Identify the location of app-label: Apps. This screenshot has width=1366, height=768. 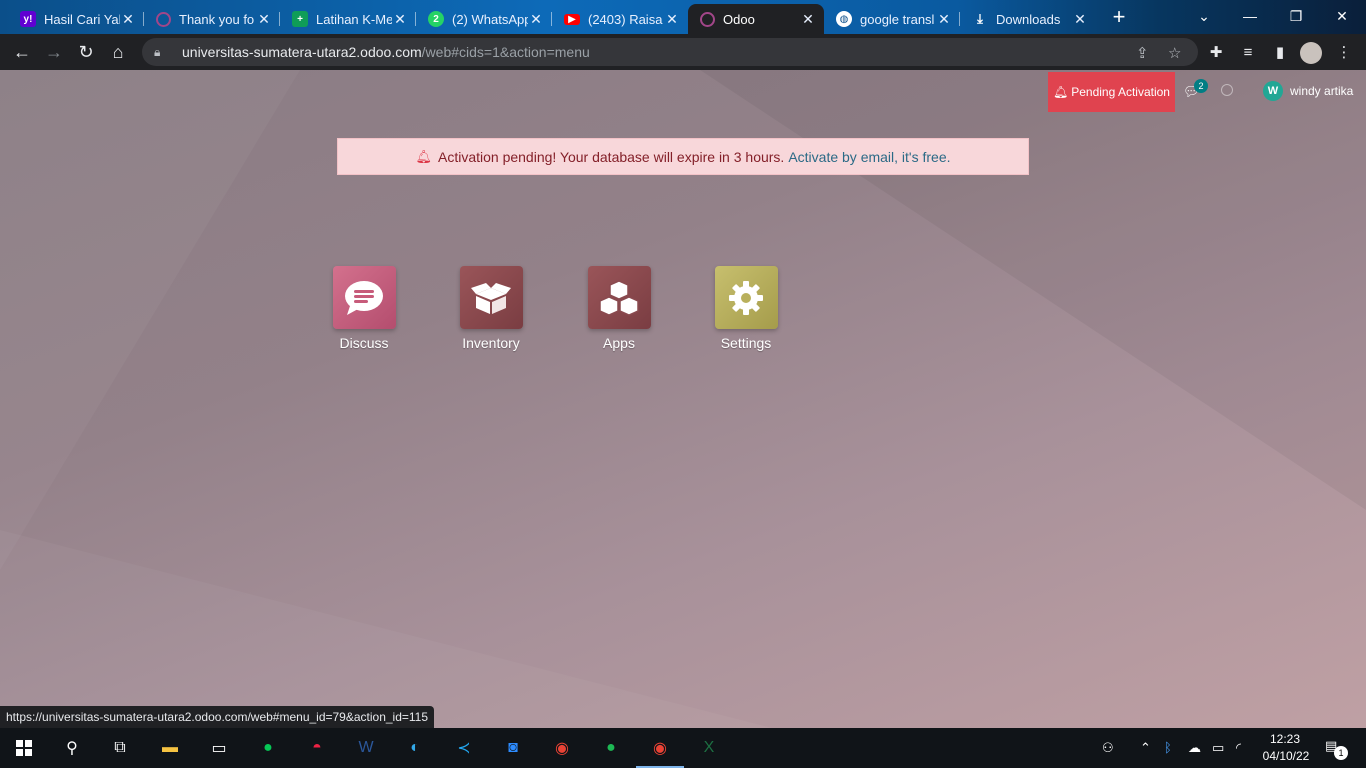
(619, 343).